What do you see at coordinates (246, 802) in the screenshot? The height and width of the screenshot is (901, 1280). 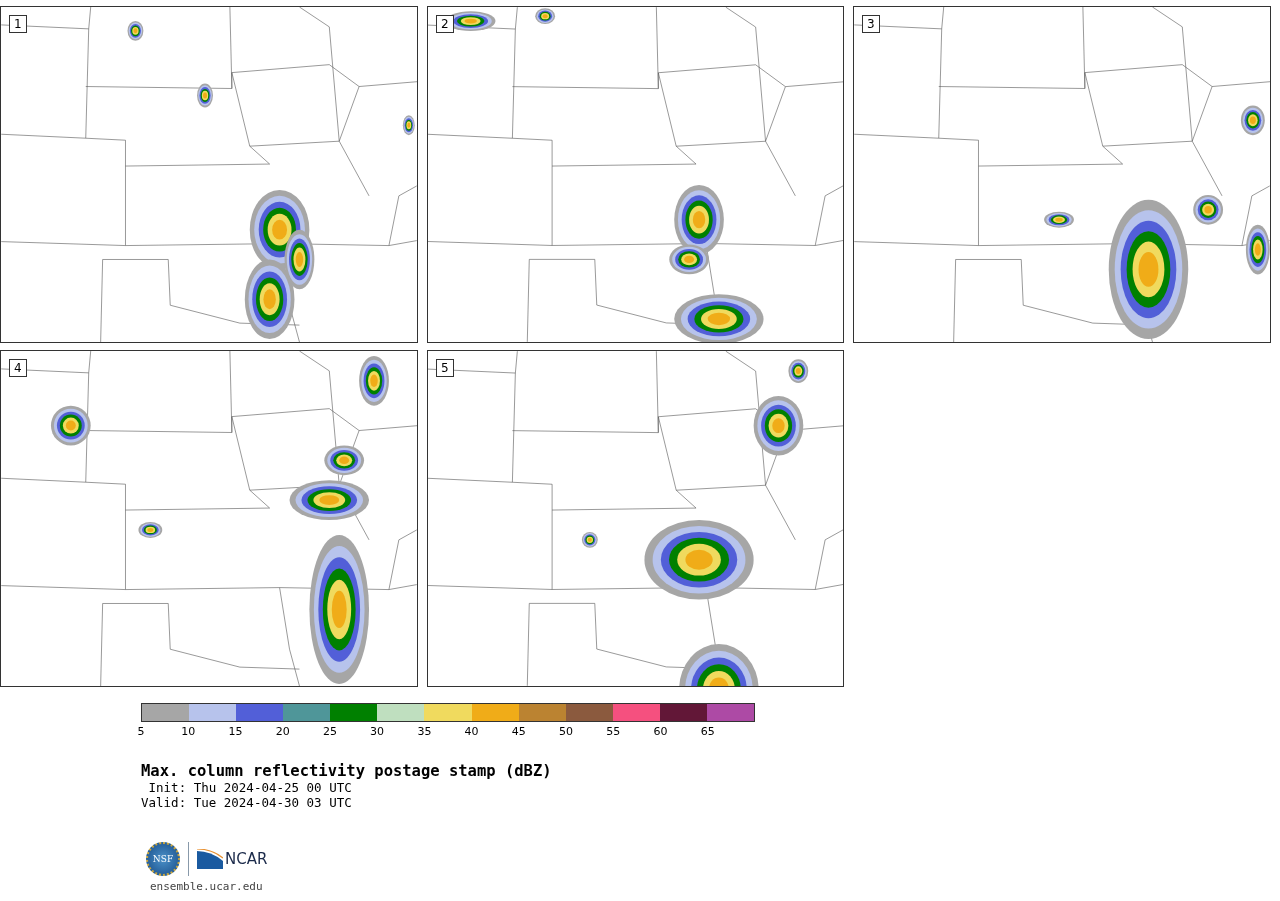 I see `valid-time: Valid: Tue 2024-04-30 03 UTC` at bounding box center [246, 802].